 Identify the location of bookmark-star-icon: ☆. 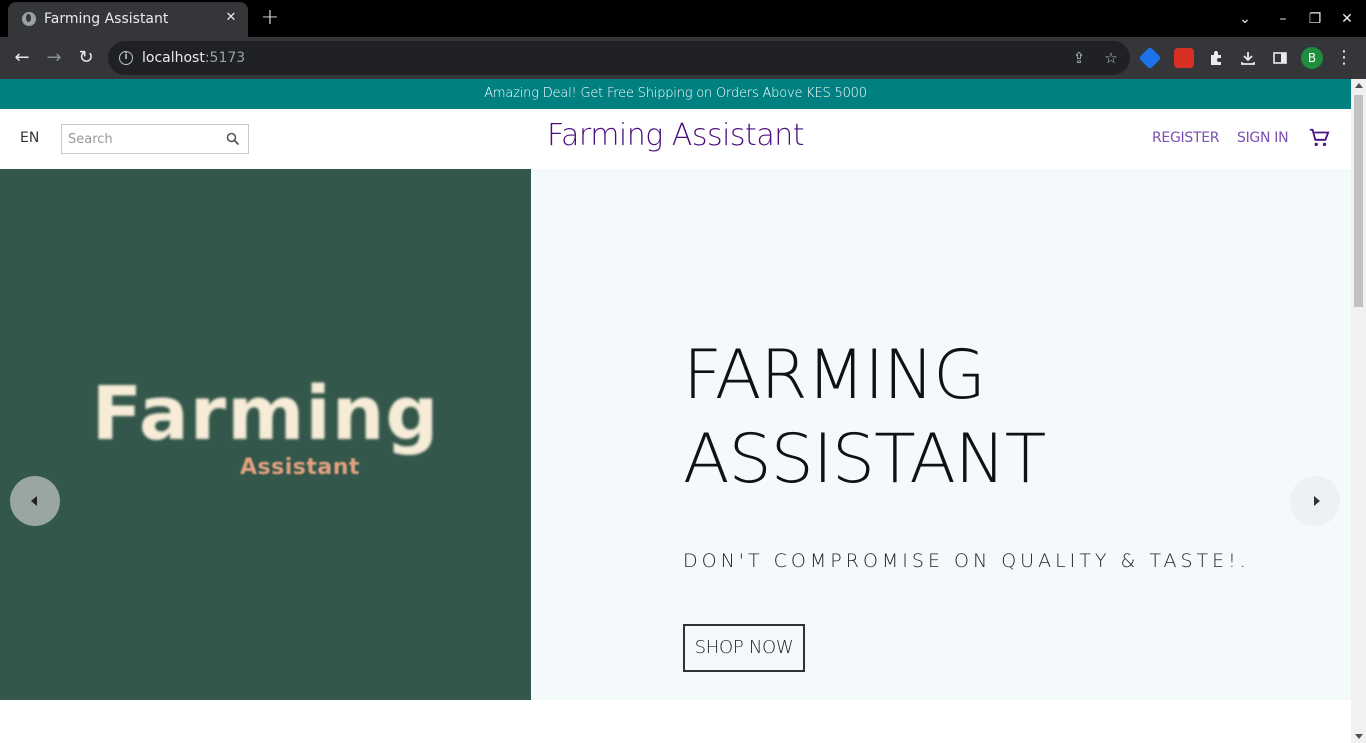
(1111, 58).